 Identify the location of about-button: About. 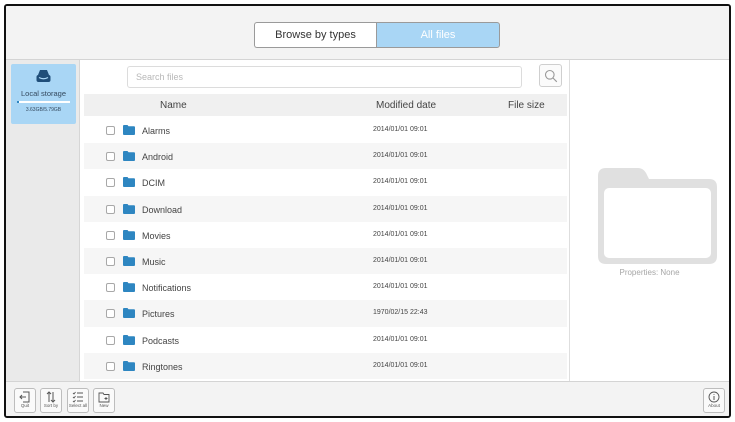
(714, 400).